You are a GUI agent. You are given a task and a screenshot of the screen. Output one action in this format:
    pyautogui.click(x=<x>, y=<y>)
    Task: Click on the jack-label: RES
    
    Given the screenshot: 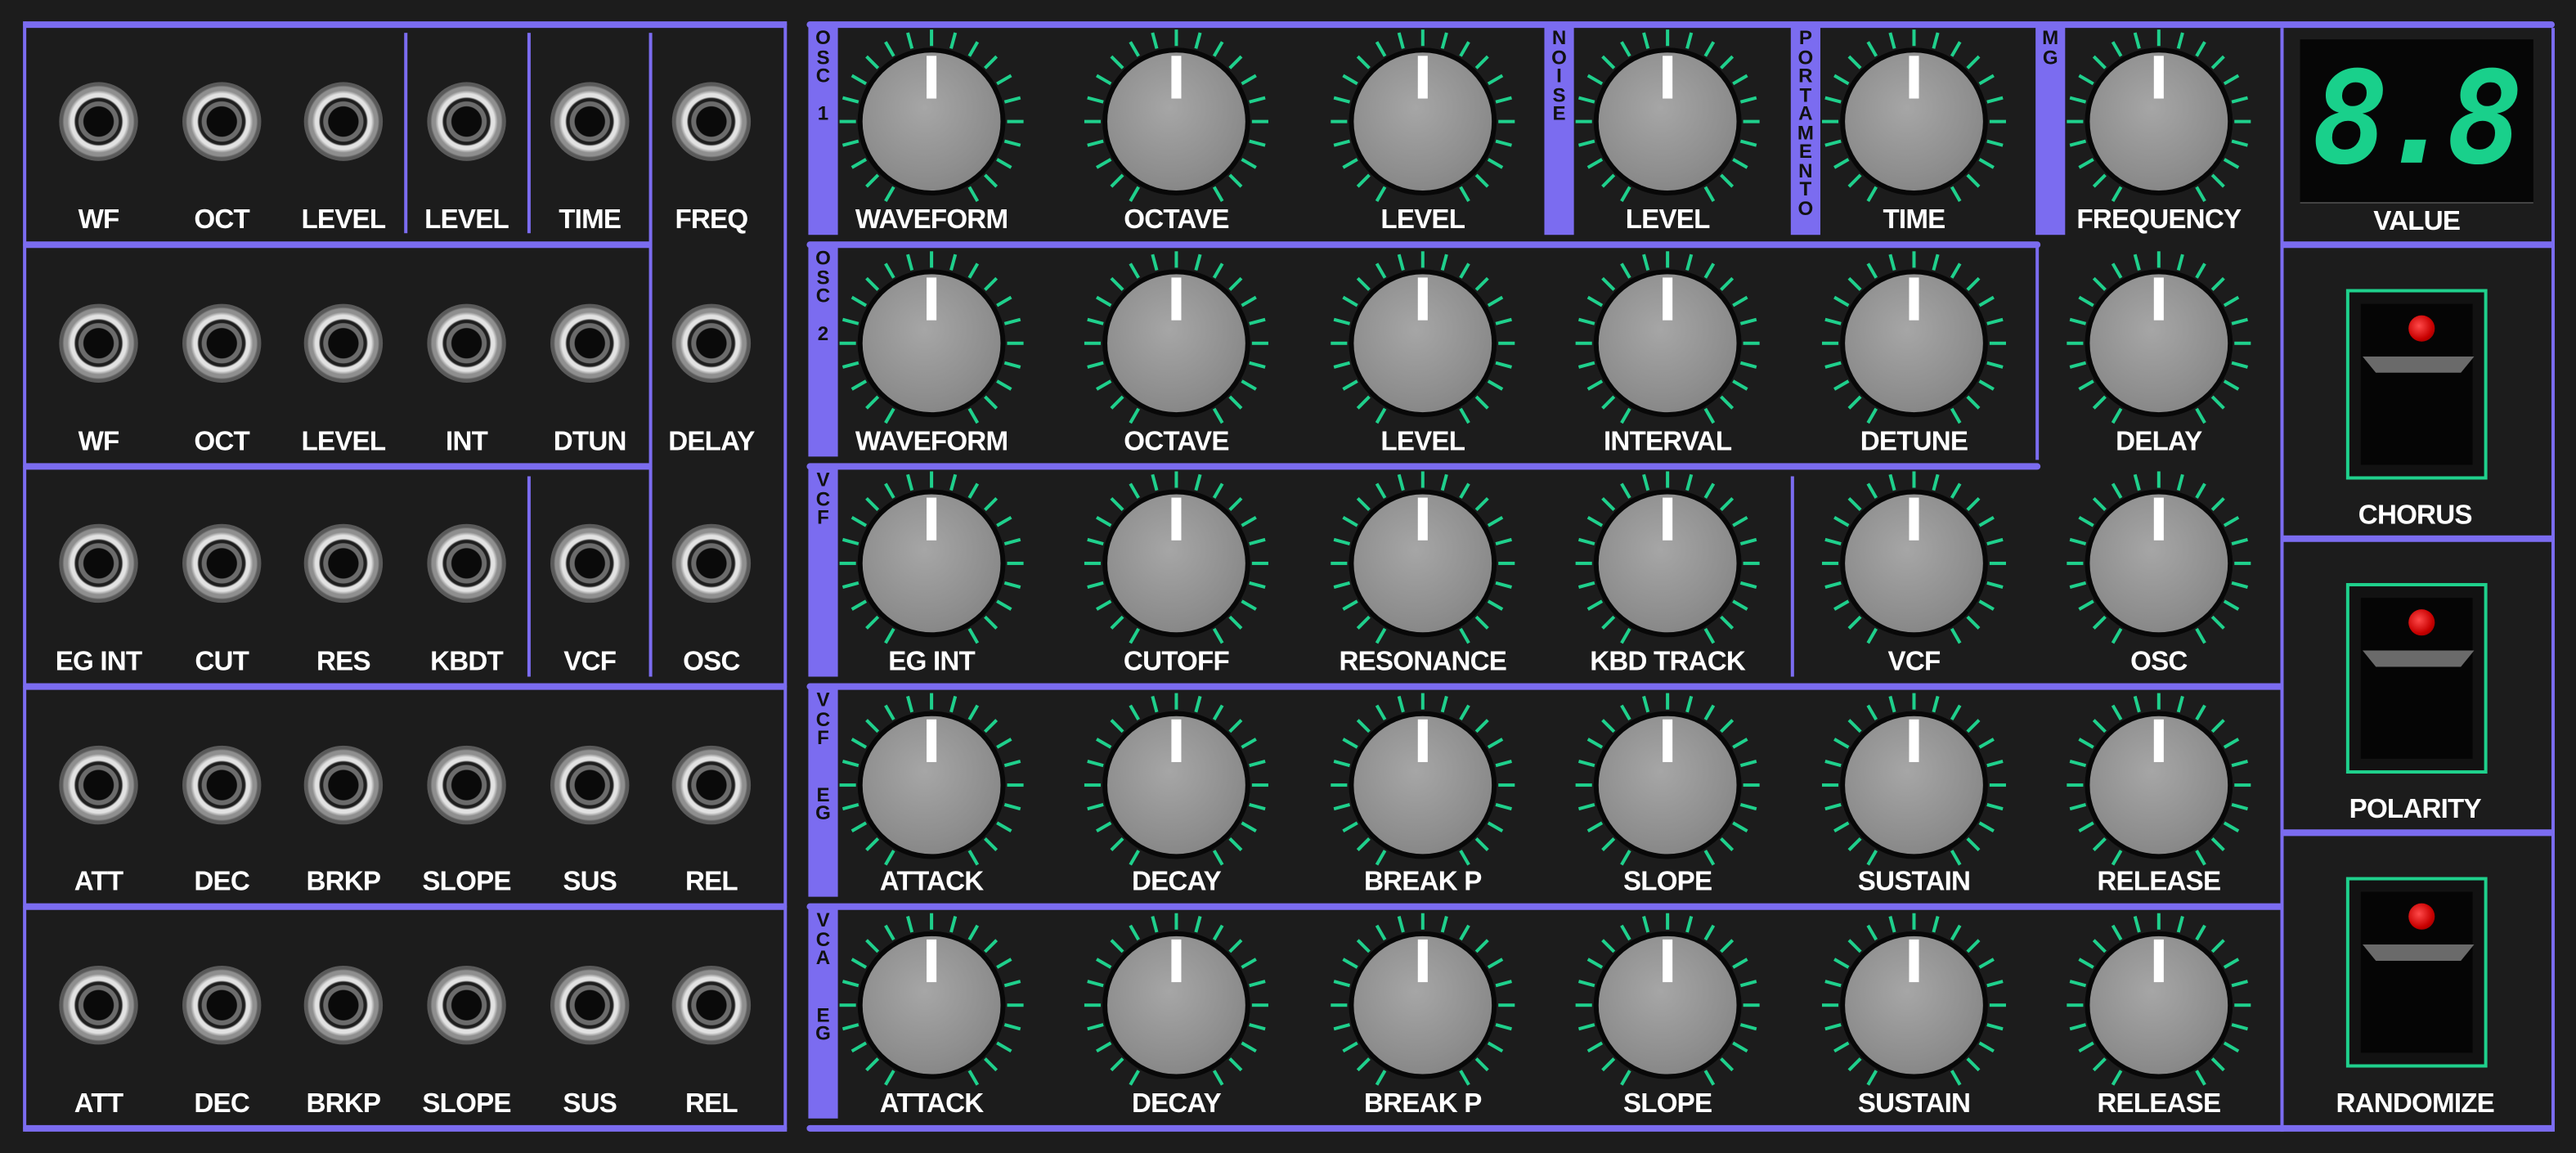 What is the action you would take?
    pyautogui.click(x=343, y=662)
    